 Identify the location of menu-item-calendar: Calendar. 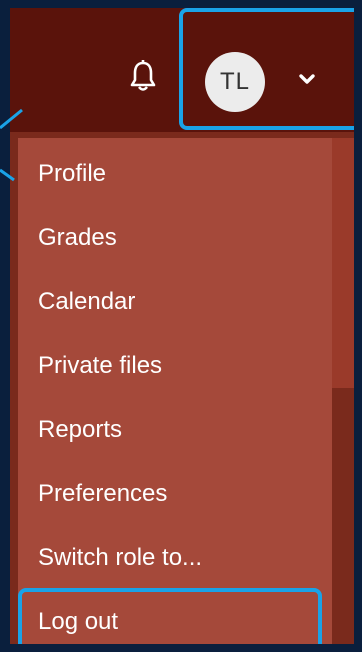
(86, 302).